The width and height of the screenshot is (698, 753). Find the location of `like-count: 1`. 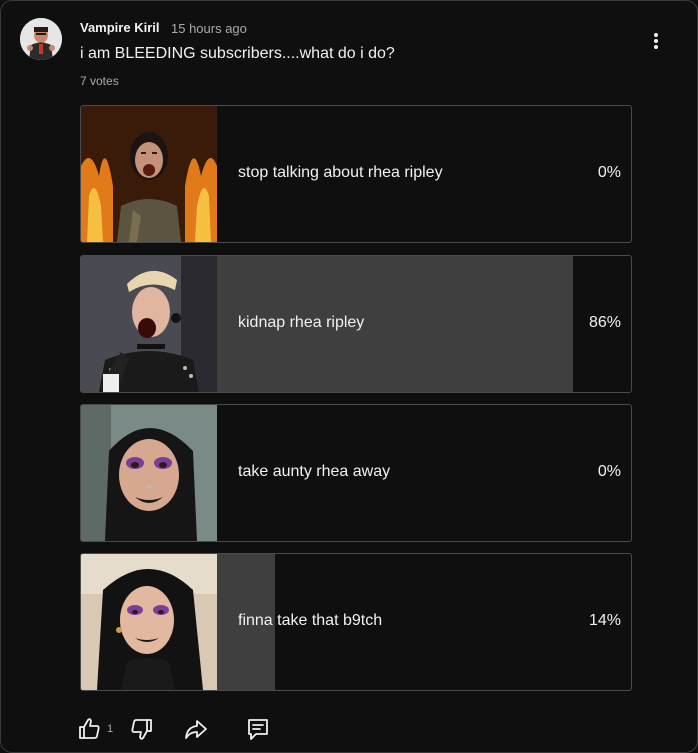

like-count: 1 is located at coordinates (110, 729).